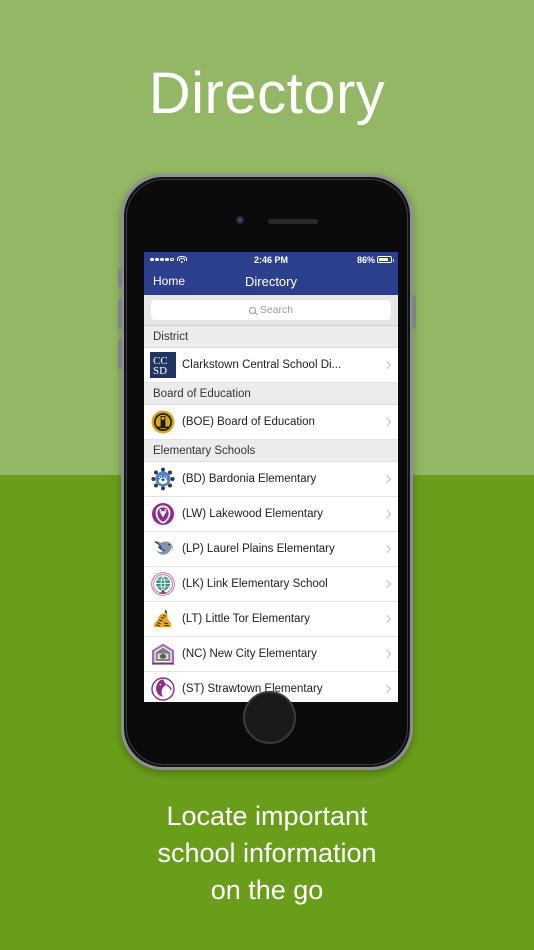 The image size is (534, 950). Describe the element at coordinates (120, 354) in the screenshot. I see `volume-down-button` at that location.